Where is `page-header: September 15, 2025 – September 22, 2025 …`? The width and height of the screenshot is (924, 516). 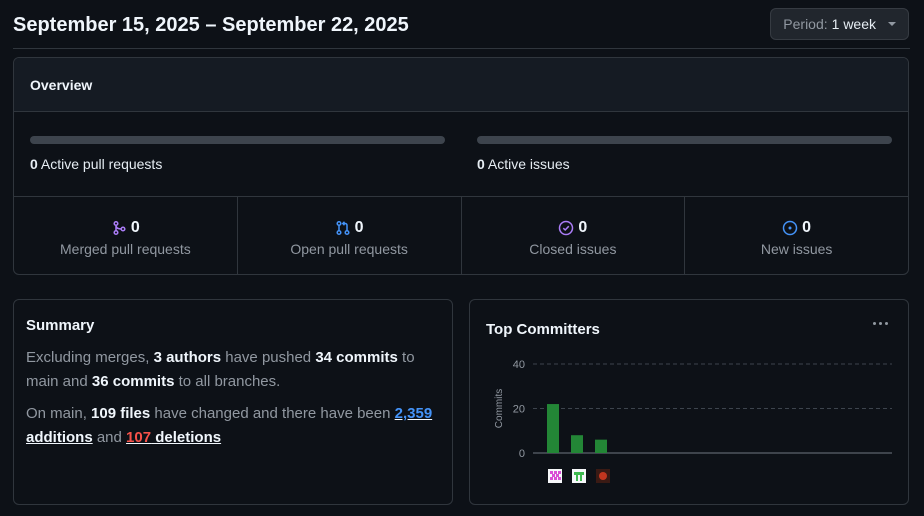 page-header: September 15, 2025 – September 22, 2025 … is located at coordinates (461, 24).